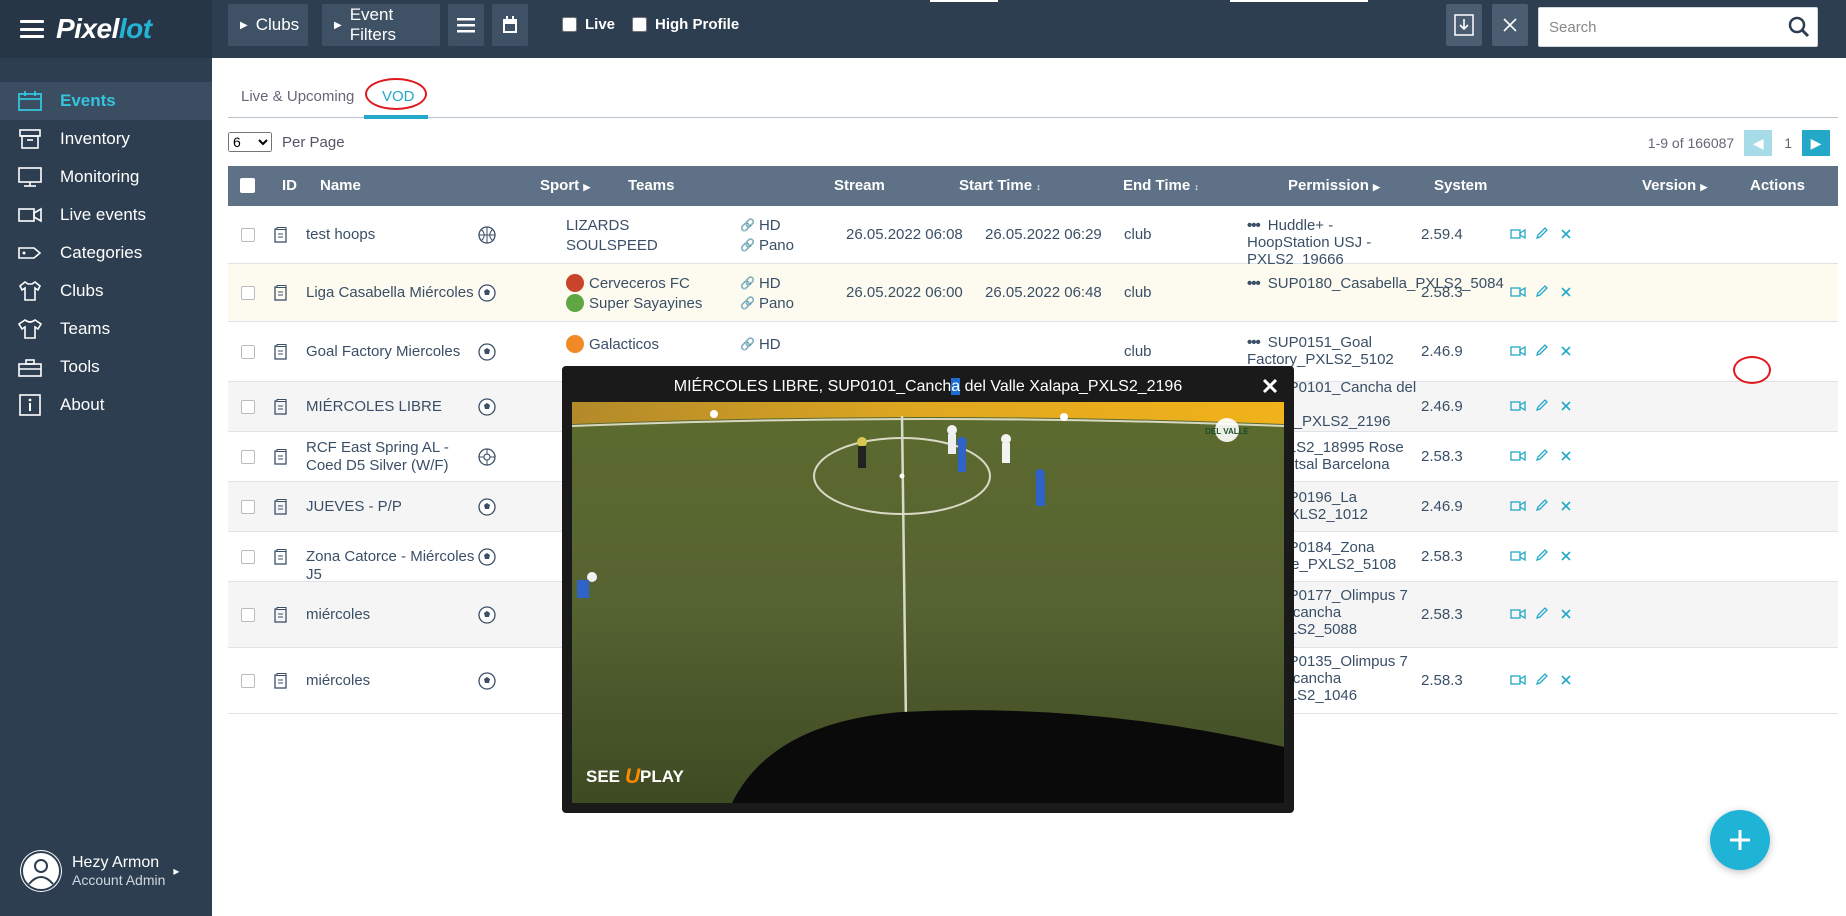 The width and height of the screenshot is (1846, 916). Describe the element at coordinates (106, 329) in the screenshot. I see `sidebar-item-teams: Teams` at that location.